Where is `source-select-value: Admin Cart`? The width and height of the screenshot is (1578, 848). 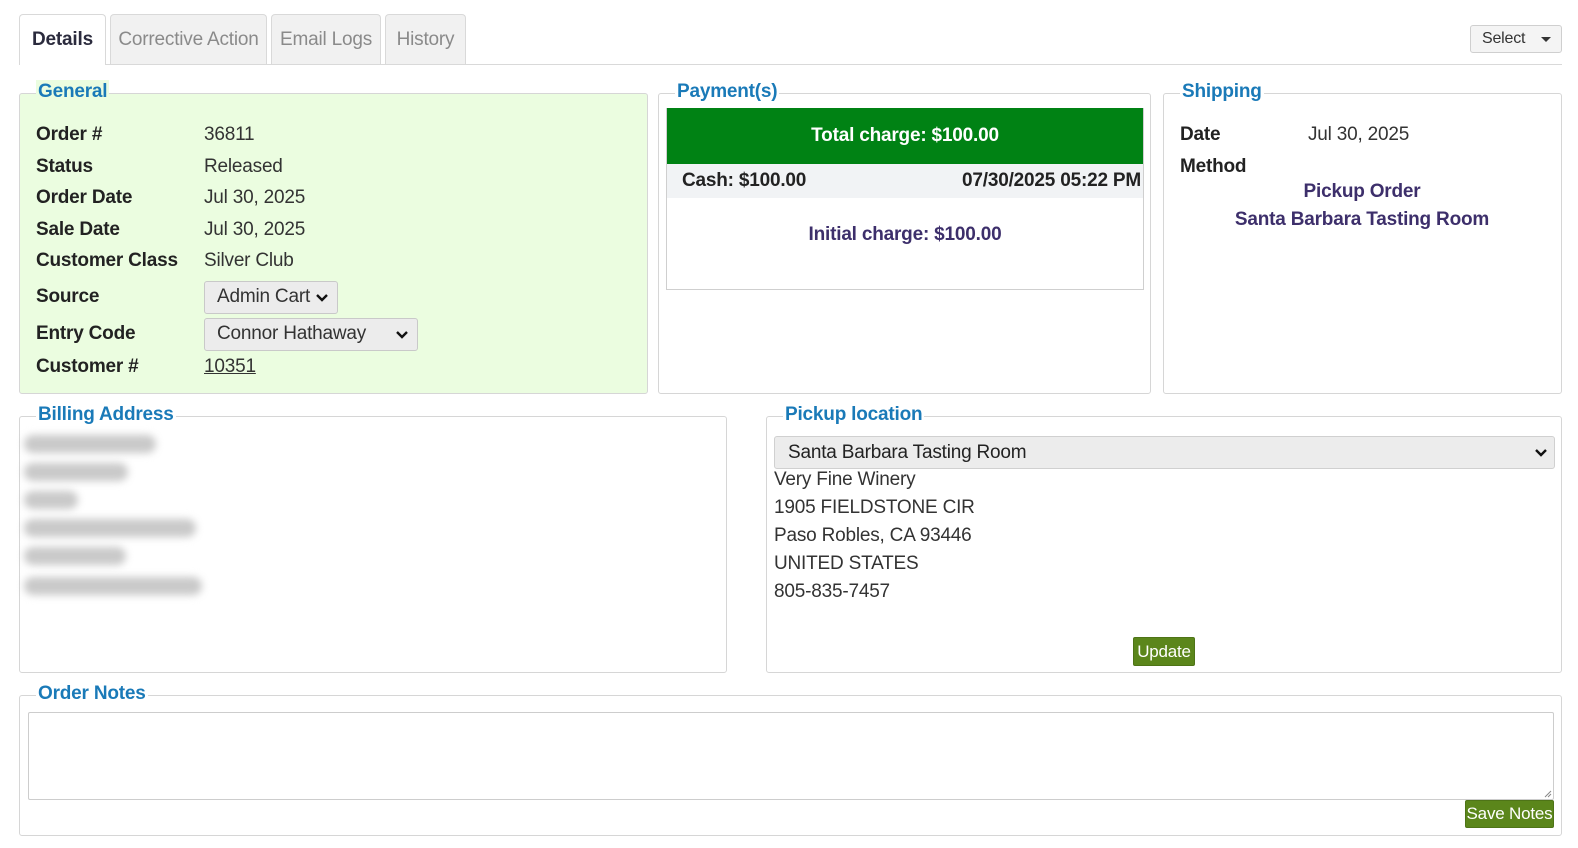
source-select-value: Admin Cart is located at coordinates (264, 296).